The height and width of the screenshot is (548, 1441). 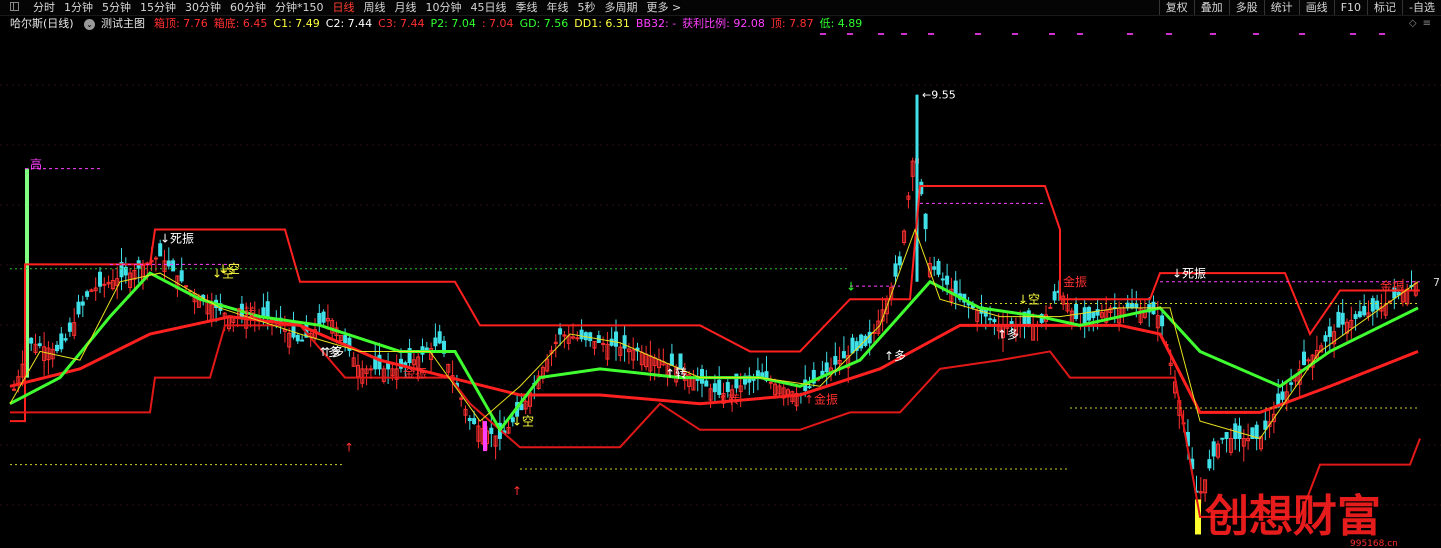 I want to click on legend-value-1: 箱底: 6.45, so click(x=240, y=23).